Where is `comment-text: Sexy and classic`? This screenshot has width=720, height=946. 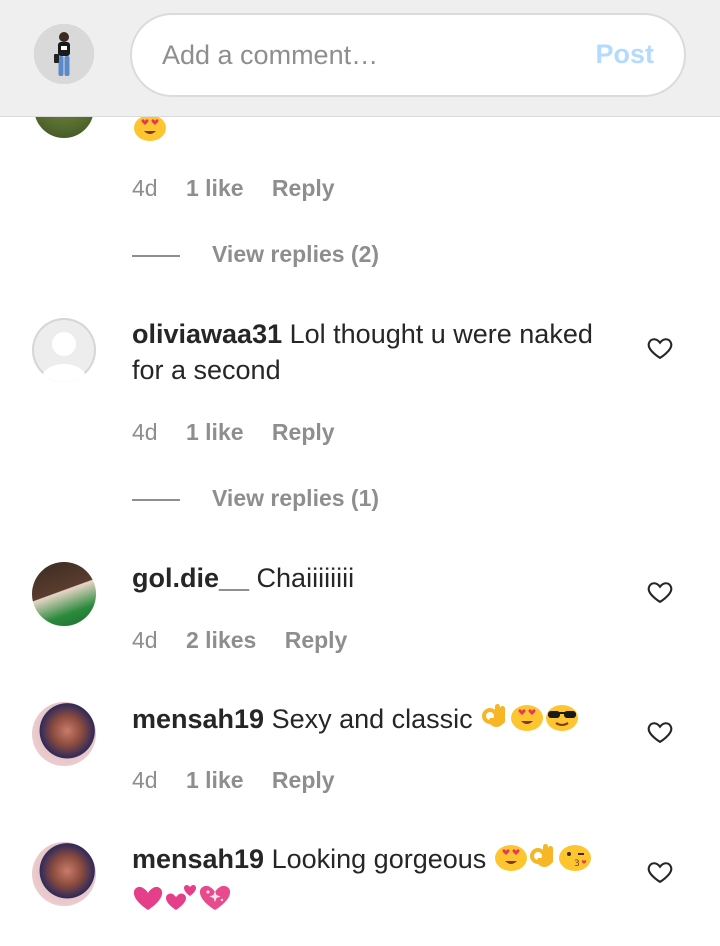 comment-text: Sexy and classic is located at coordinates (372, 719).